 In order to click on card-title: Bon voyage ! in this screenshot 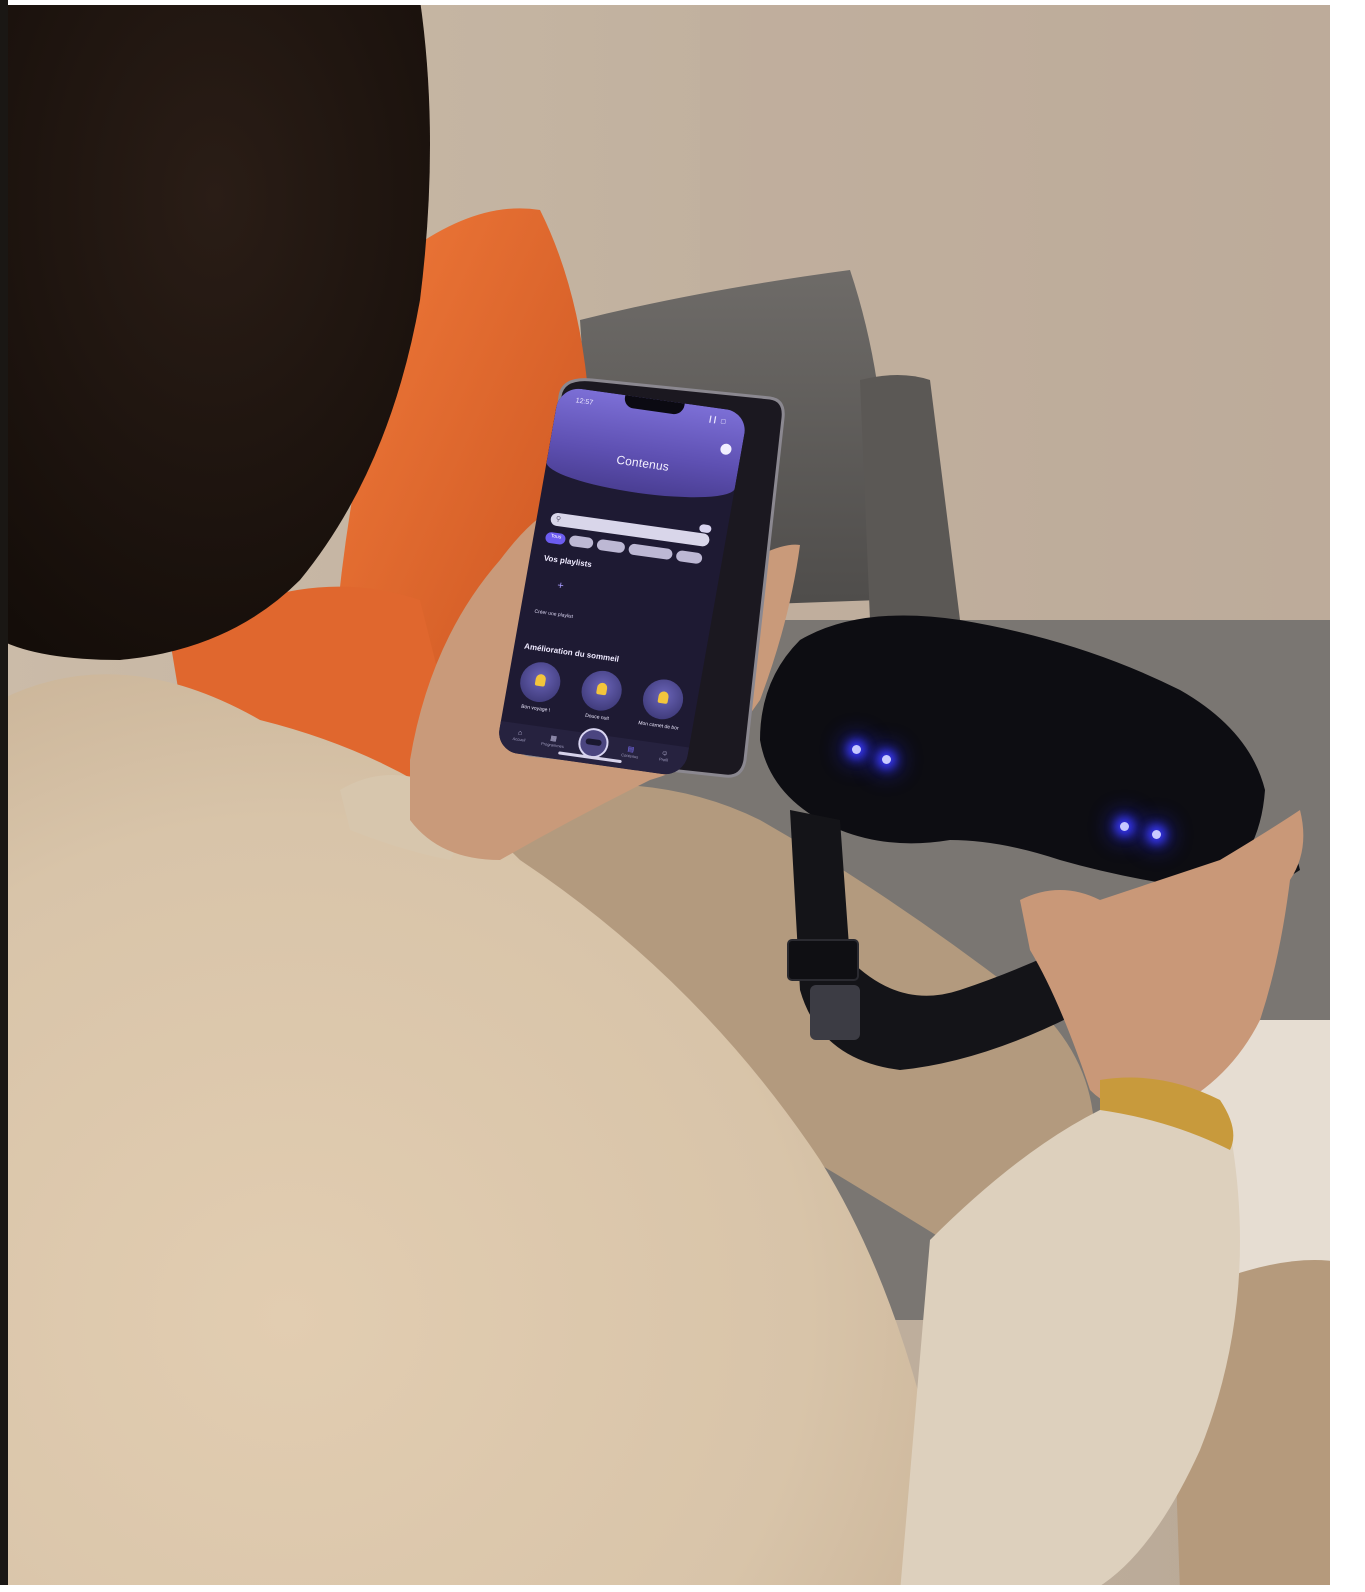, I will do `click(535, 708)`.